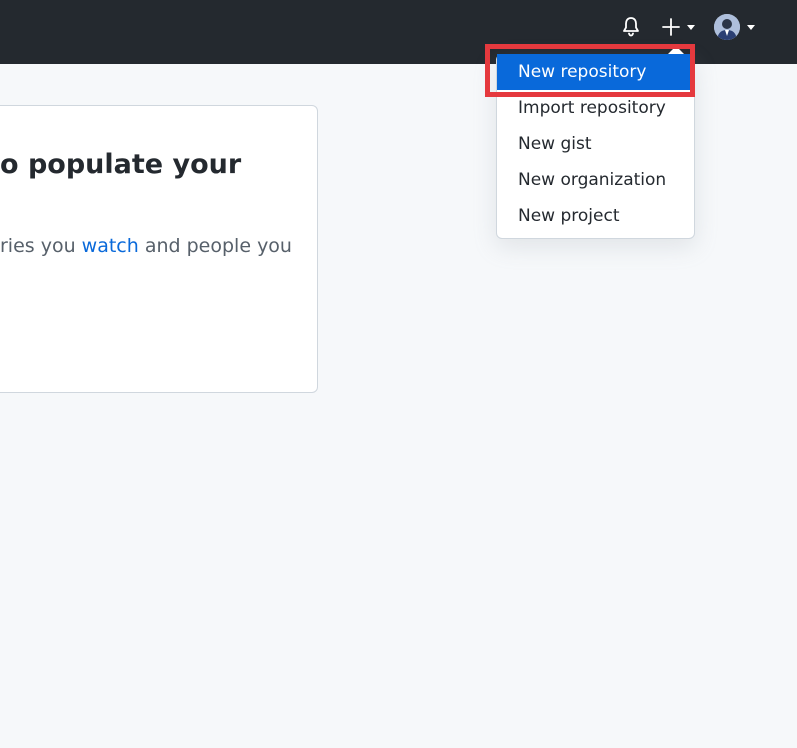  What do you see at coordinates (215, 246) in the screenshot?
I see `card-text-after: and people you` at bounding box center [215, 246].